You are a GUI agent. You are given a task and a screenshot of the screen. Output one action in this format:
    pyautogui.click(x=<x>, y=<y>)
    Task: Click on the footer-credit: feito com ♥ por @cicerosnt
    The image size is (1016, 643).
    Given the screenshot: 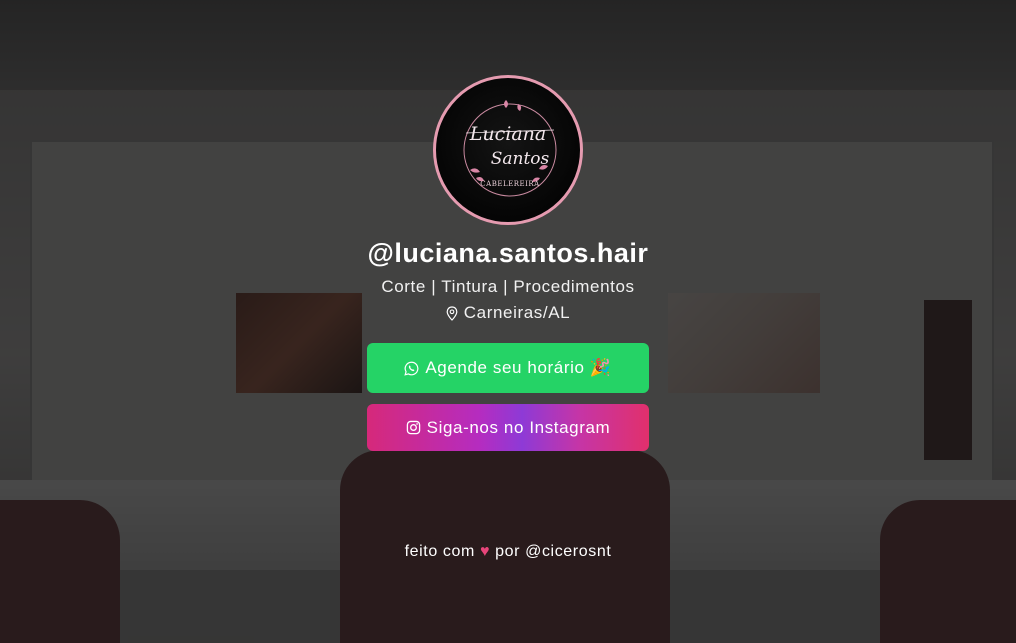 What is the action you would take?
    pyautogui.click(x=508, y=552)
    